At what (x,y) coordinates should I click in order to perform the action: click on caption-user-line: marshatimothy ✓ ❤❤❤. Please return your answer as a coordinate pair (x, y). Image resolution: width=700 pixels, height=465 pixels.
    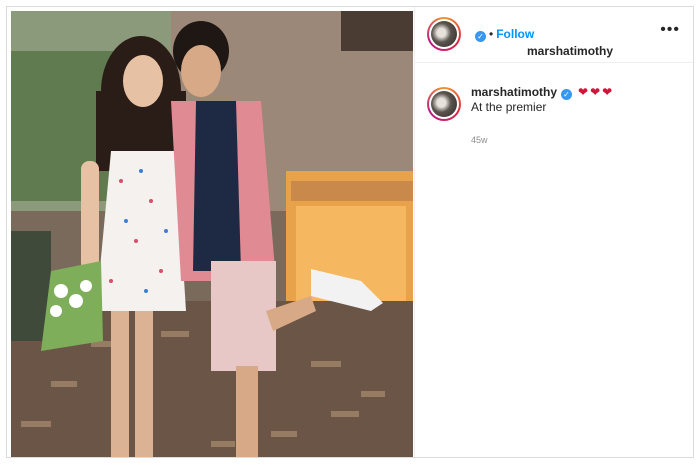
    Looking at the image, I should click on (542, 92).